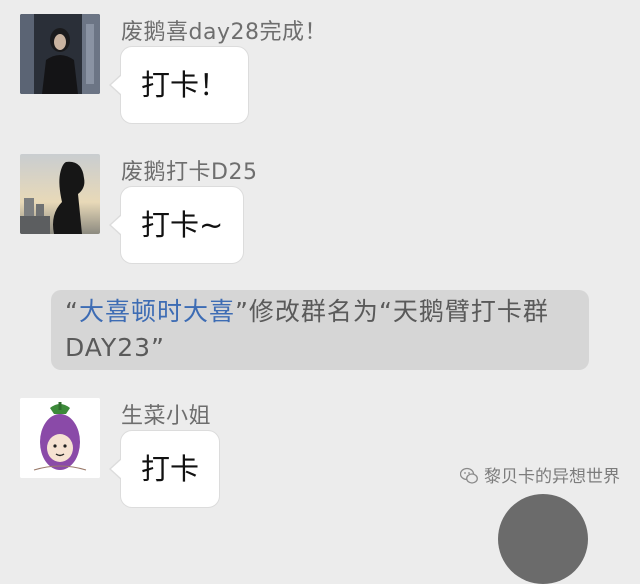  Describe the element at coordinates (189, 172) in the screenshot. I see `sender-name: 废鹅打卡D25` at that location.